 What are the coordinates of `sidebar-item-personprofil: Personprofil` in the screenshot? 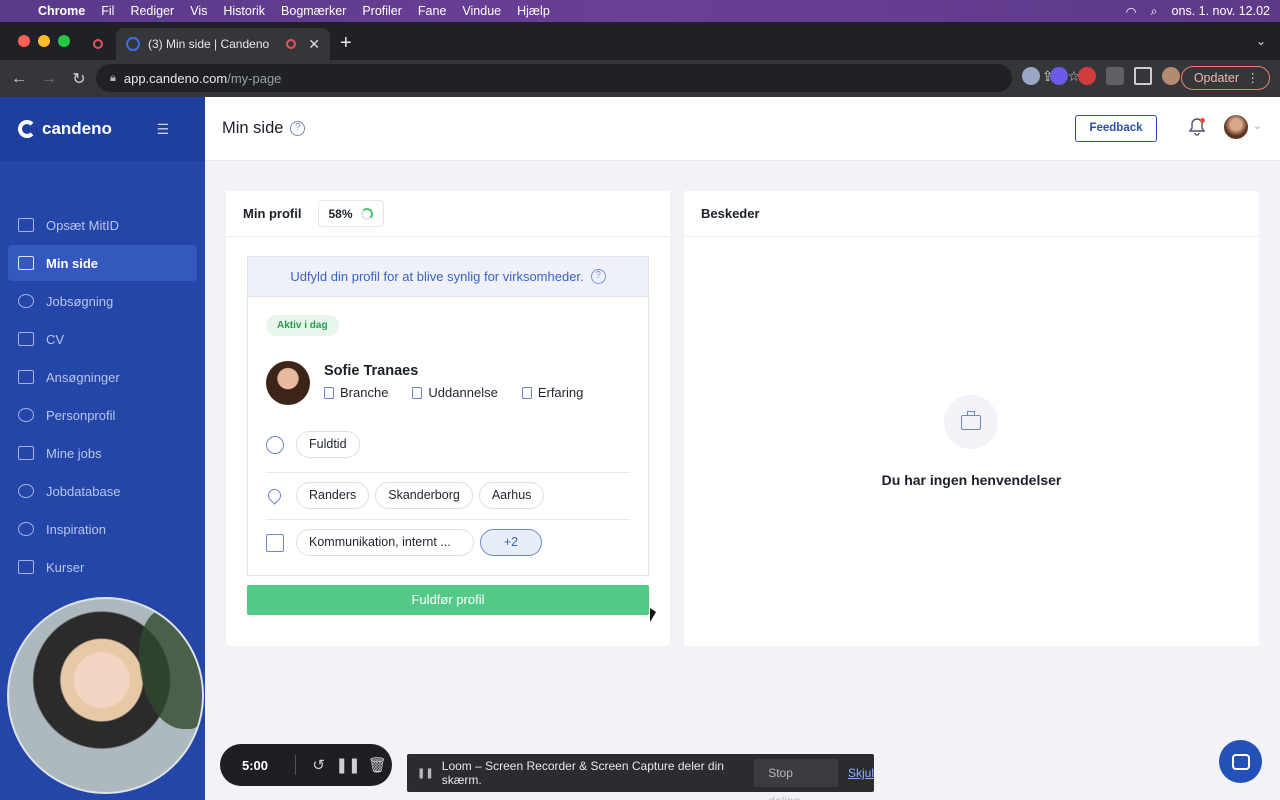 It's located at (102, 415).